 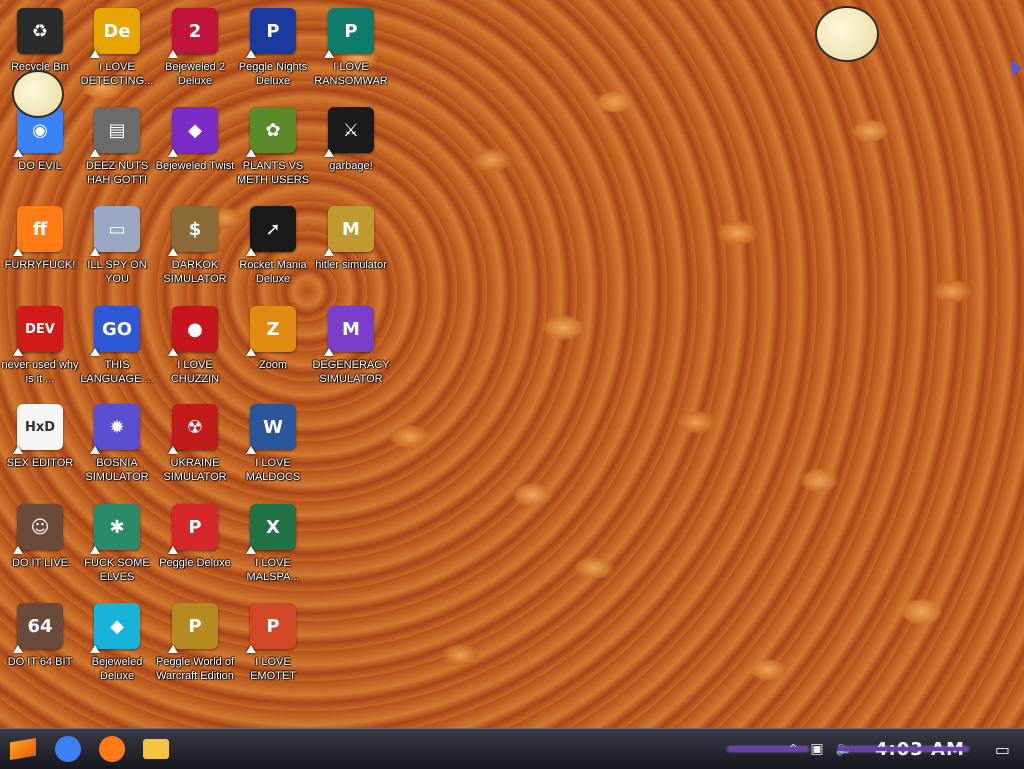 I want to click on start-orb-icon, so click(x=23, y=749).